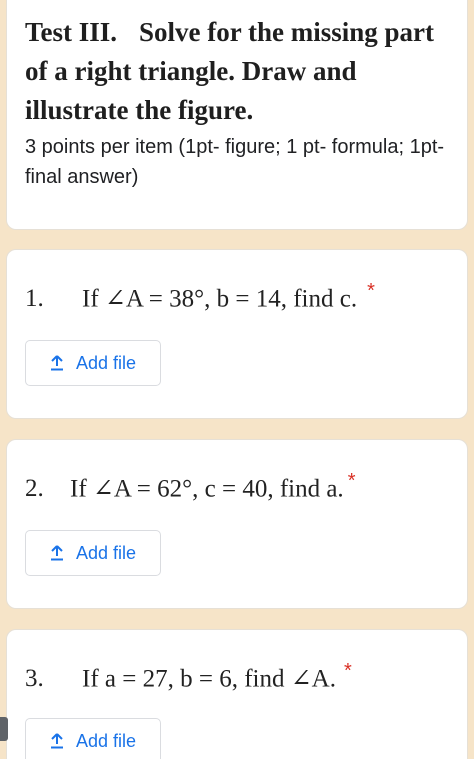 This screenshot has height=759, width=474. Describe the element at coordinates (139, 110) in the screenshot. I see `title-line-3: illustrate the figure.` at that location.